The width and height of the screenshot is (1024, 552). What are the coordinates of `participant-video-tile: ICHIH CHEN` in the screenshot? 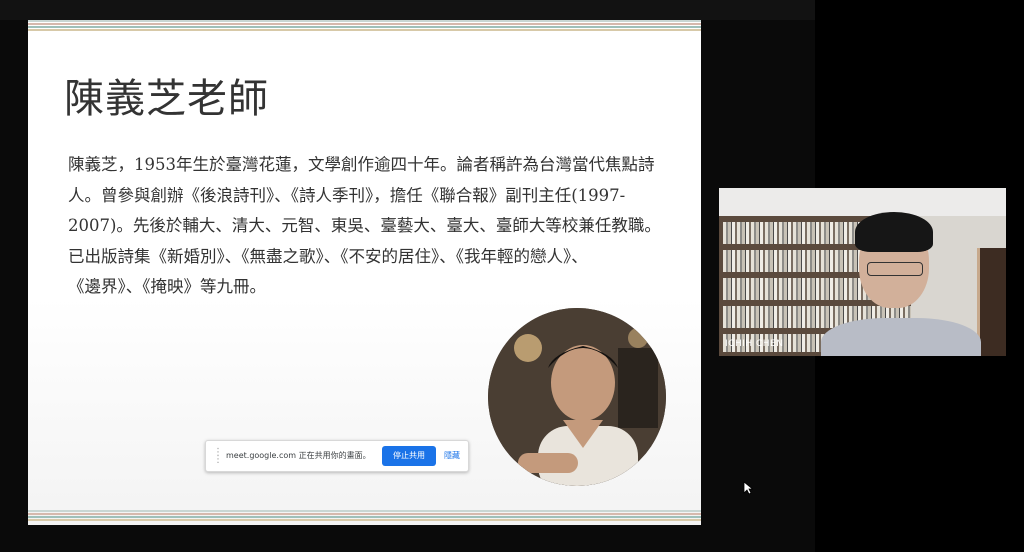 It's located at (862, 272).